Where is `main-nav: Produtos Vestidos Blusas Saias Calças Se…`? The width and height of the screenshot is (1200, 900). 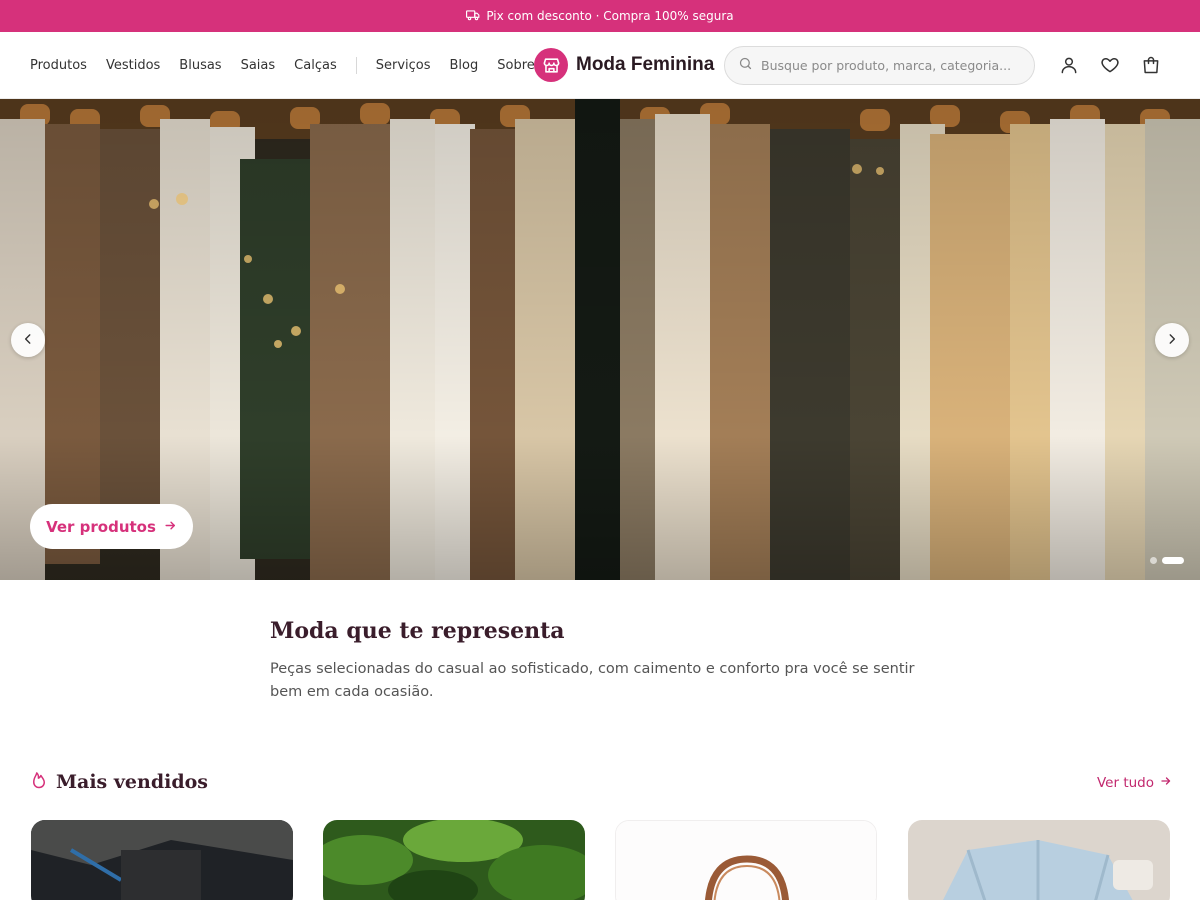 main-nav: Produtos Vestidos Blusas Saias Calças Se… is located at coordinates (292, 65).